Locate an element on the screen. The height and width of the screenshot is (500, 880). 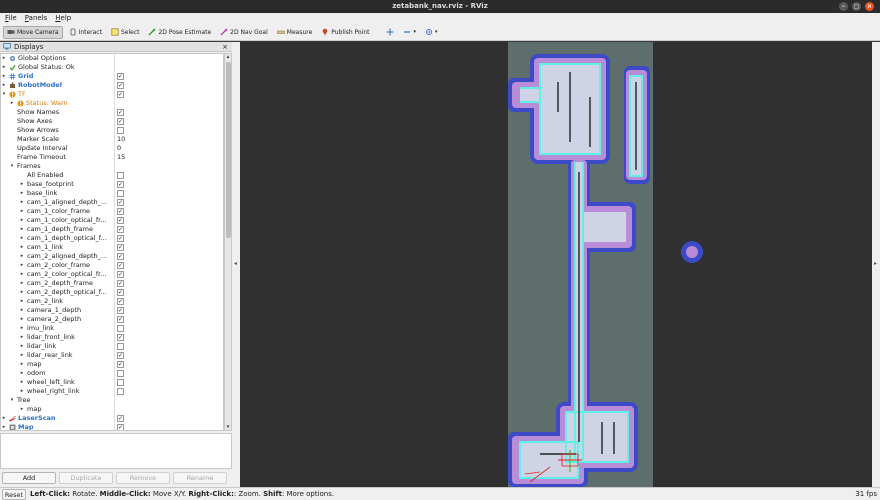
tree-row: All Enabled is located at coordinates (112, 175).